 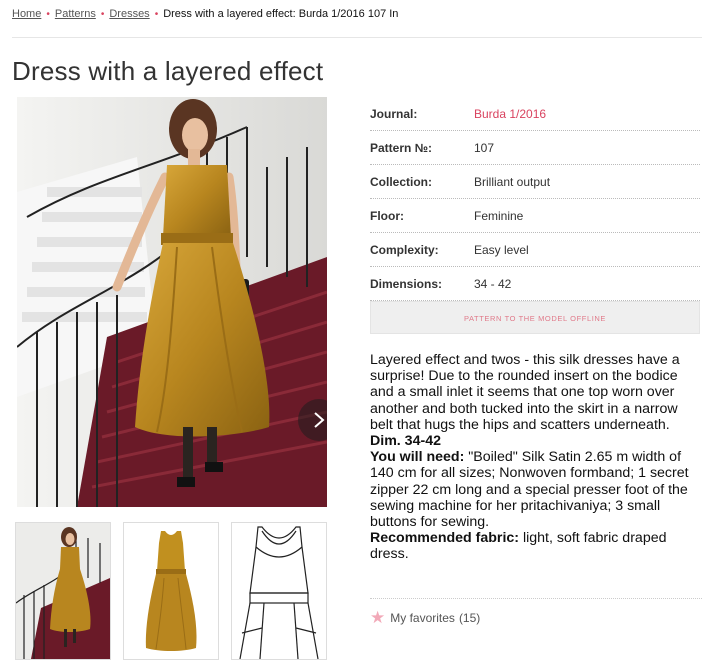 I want to click on info-row-collection: Collection: Brilliant output, so click(x=535, y=182).